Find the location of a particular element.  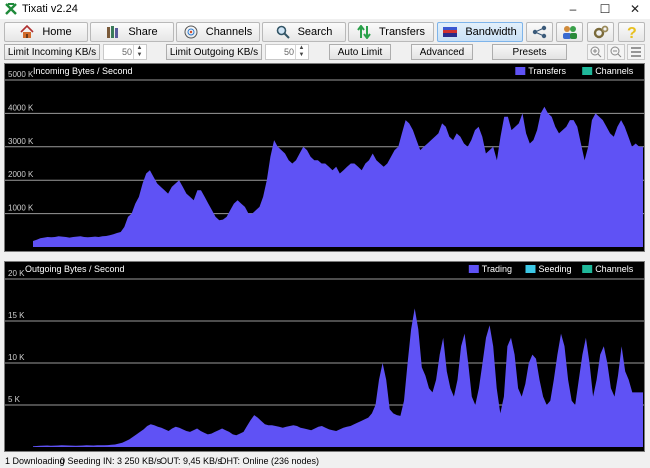

legend-label: Trading is located at coordinates (497, 269).